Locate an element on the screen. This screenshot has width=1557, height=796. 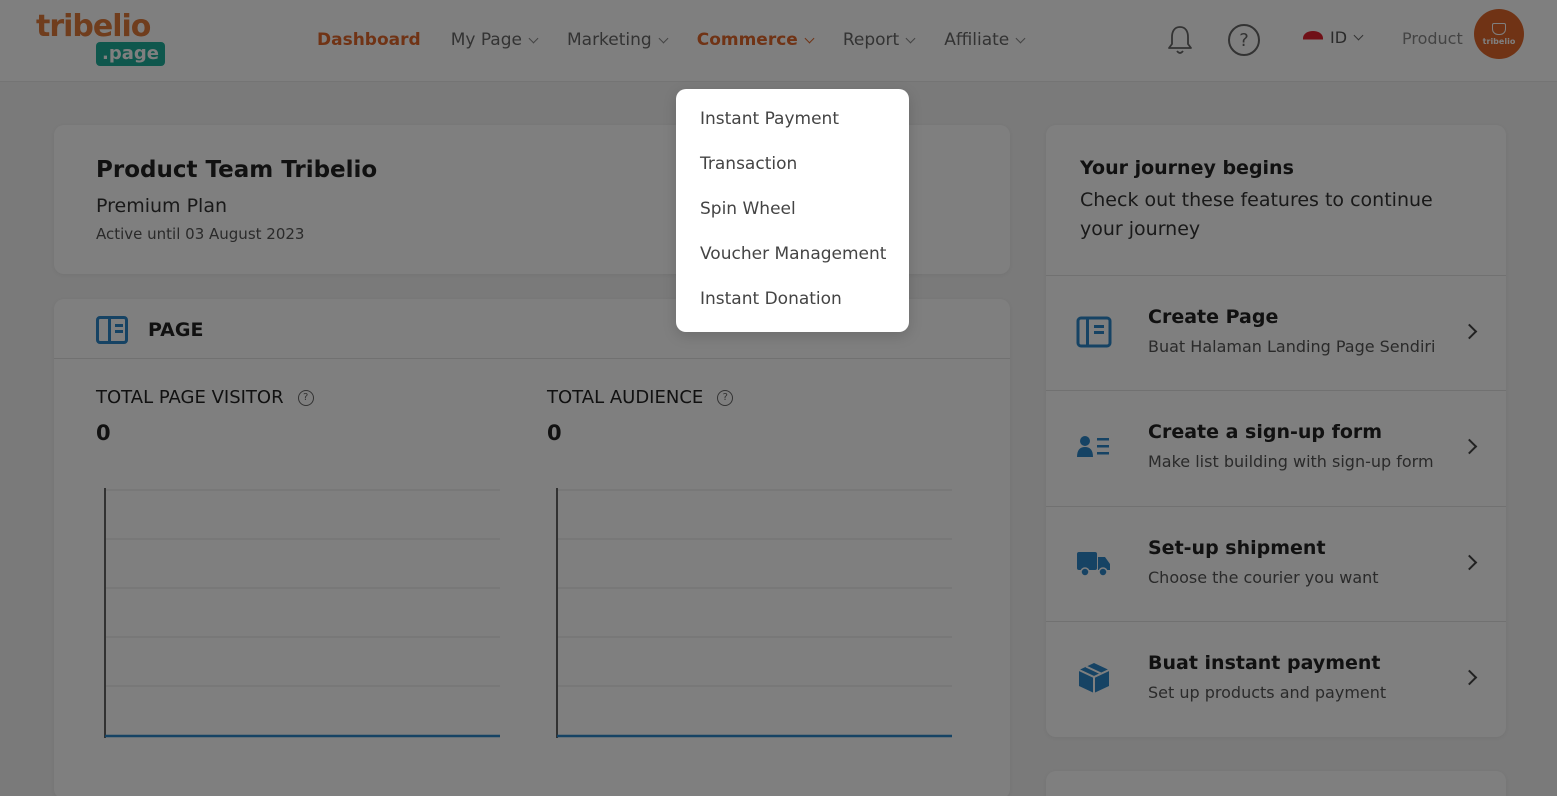
menu-item-instant-donation-label: Instant Donation is located at coordinates (771, 299).